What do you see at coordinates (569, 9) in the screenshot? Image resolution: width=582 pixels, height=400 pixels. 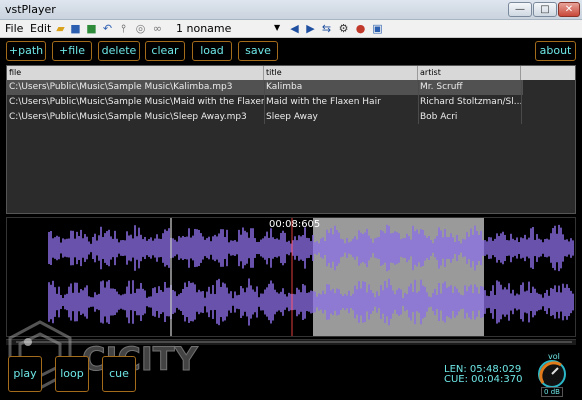 I see `close-button: ✕` at bounding box center [569, 9].